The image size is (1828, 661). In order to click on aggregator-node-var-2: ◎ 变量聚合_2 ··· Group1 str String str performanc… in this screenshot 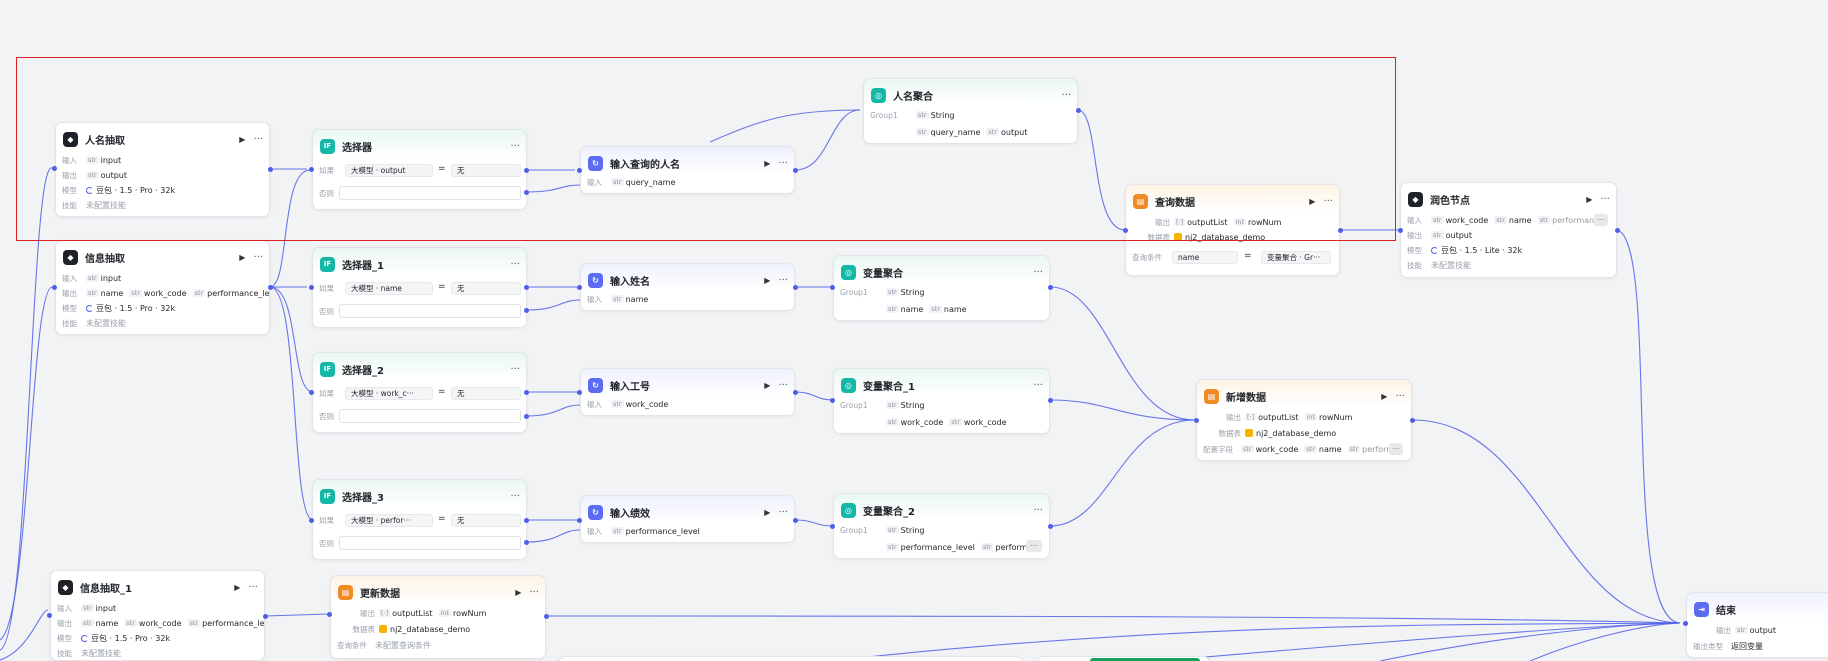, I will do `click(941, 526)`.